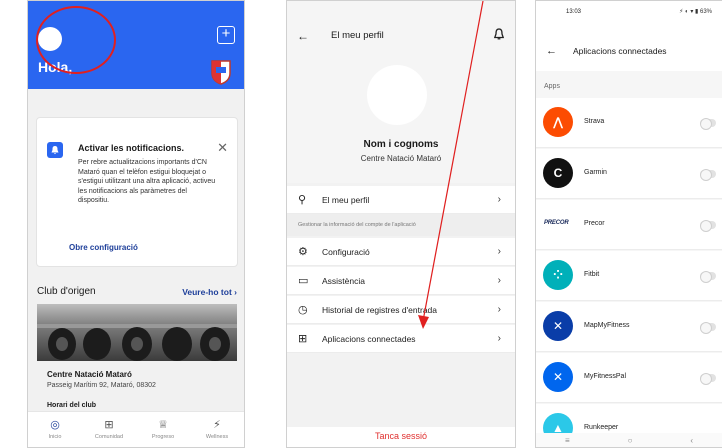  What do you see at coordinates (163, 425) in the screenshot?
I see `trophy-icon: ♕` at bounding box center [163, 425].